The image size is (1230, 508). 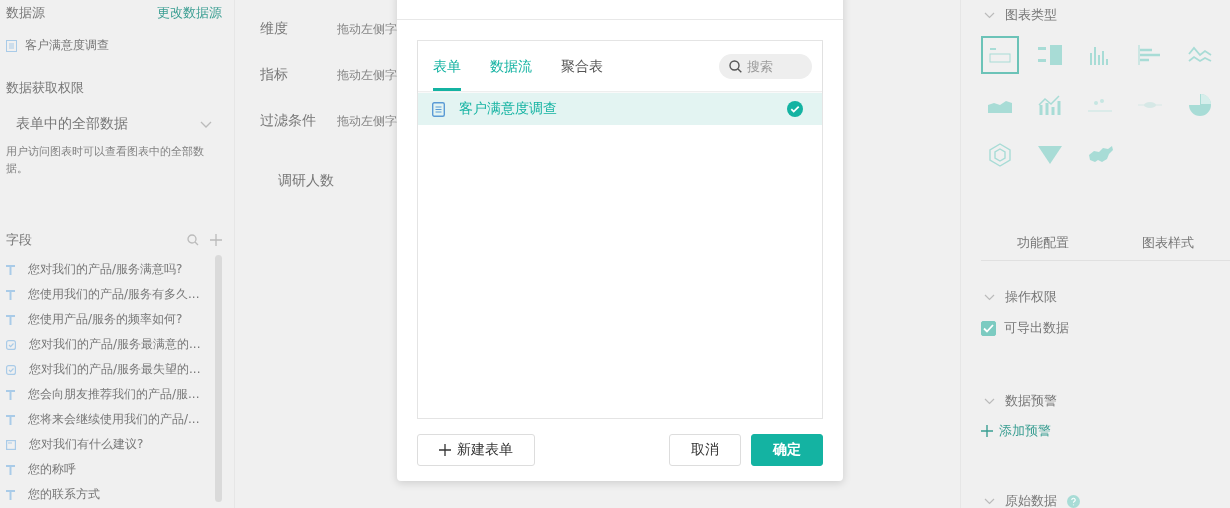 I want to click on slot-label: 维度, so click(x=274, y=29).